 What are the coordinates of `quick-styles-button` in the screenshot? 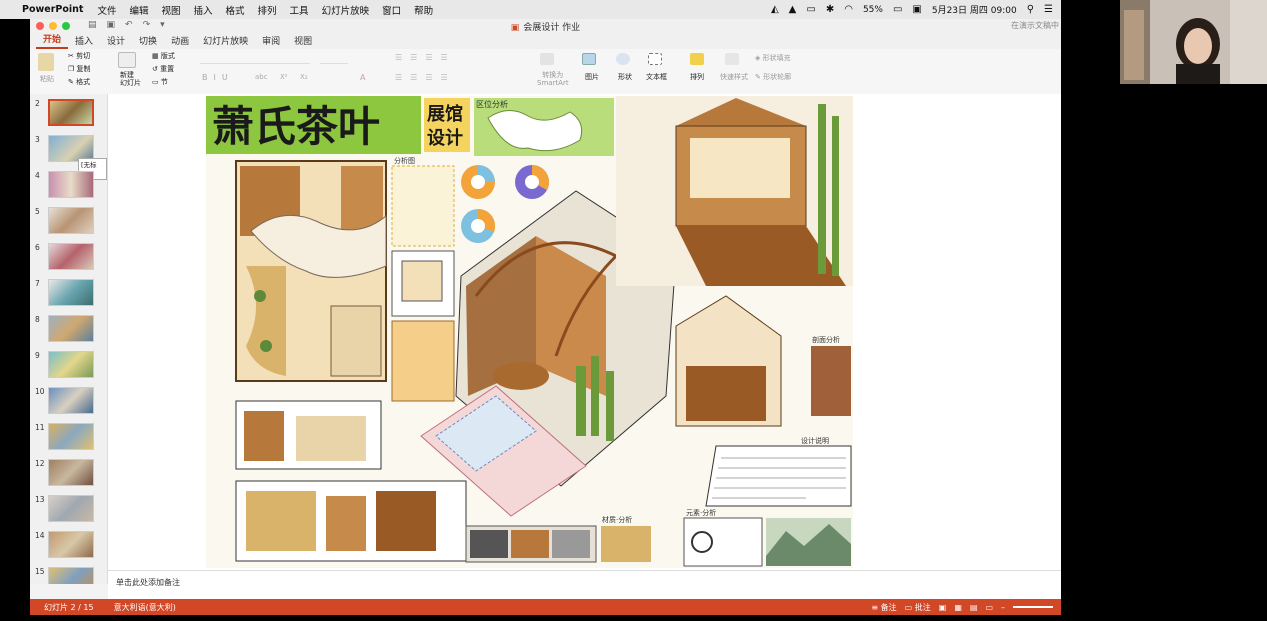 It's located at (732, 59).